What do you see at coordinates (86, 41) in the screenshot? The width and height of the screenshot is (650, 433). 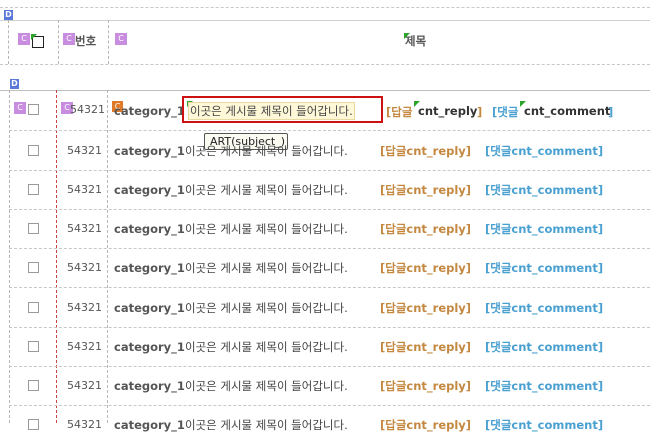 I see `column-header-number: 번호` at bounding box center [86, 41].